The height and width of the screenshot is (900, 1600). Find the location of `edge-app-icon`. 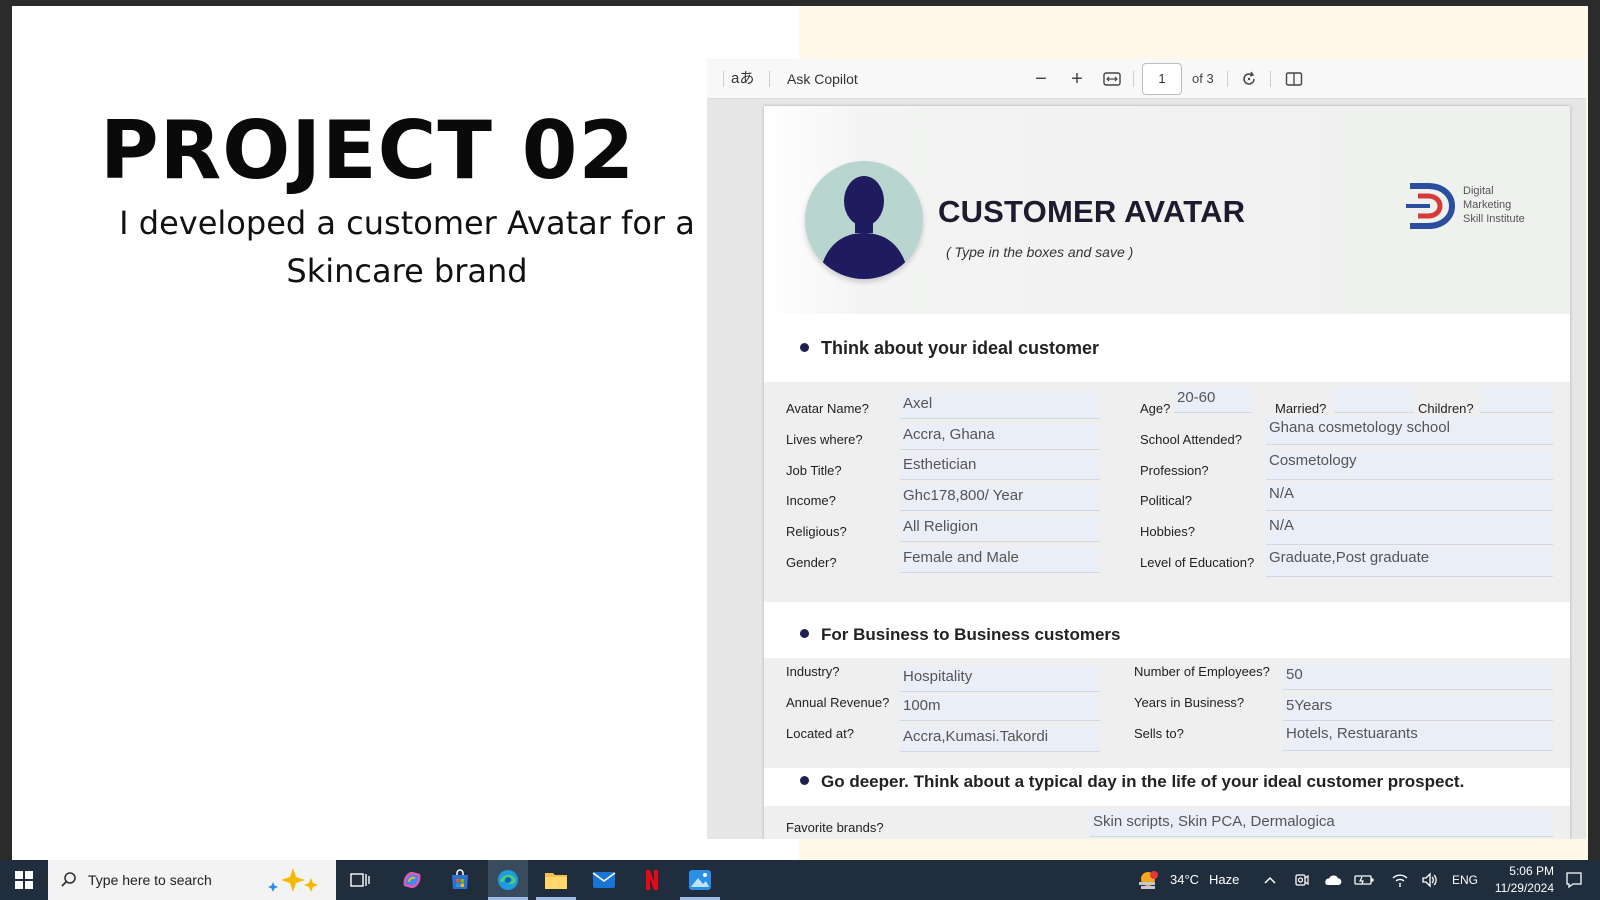

edge-app-icon is located at coordinates (508, 880).